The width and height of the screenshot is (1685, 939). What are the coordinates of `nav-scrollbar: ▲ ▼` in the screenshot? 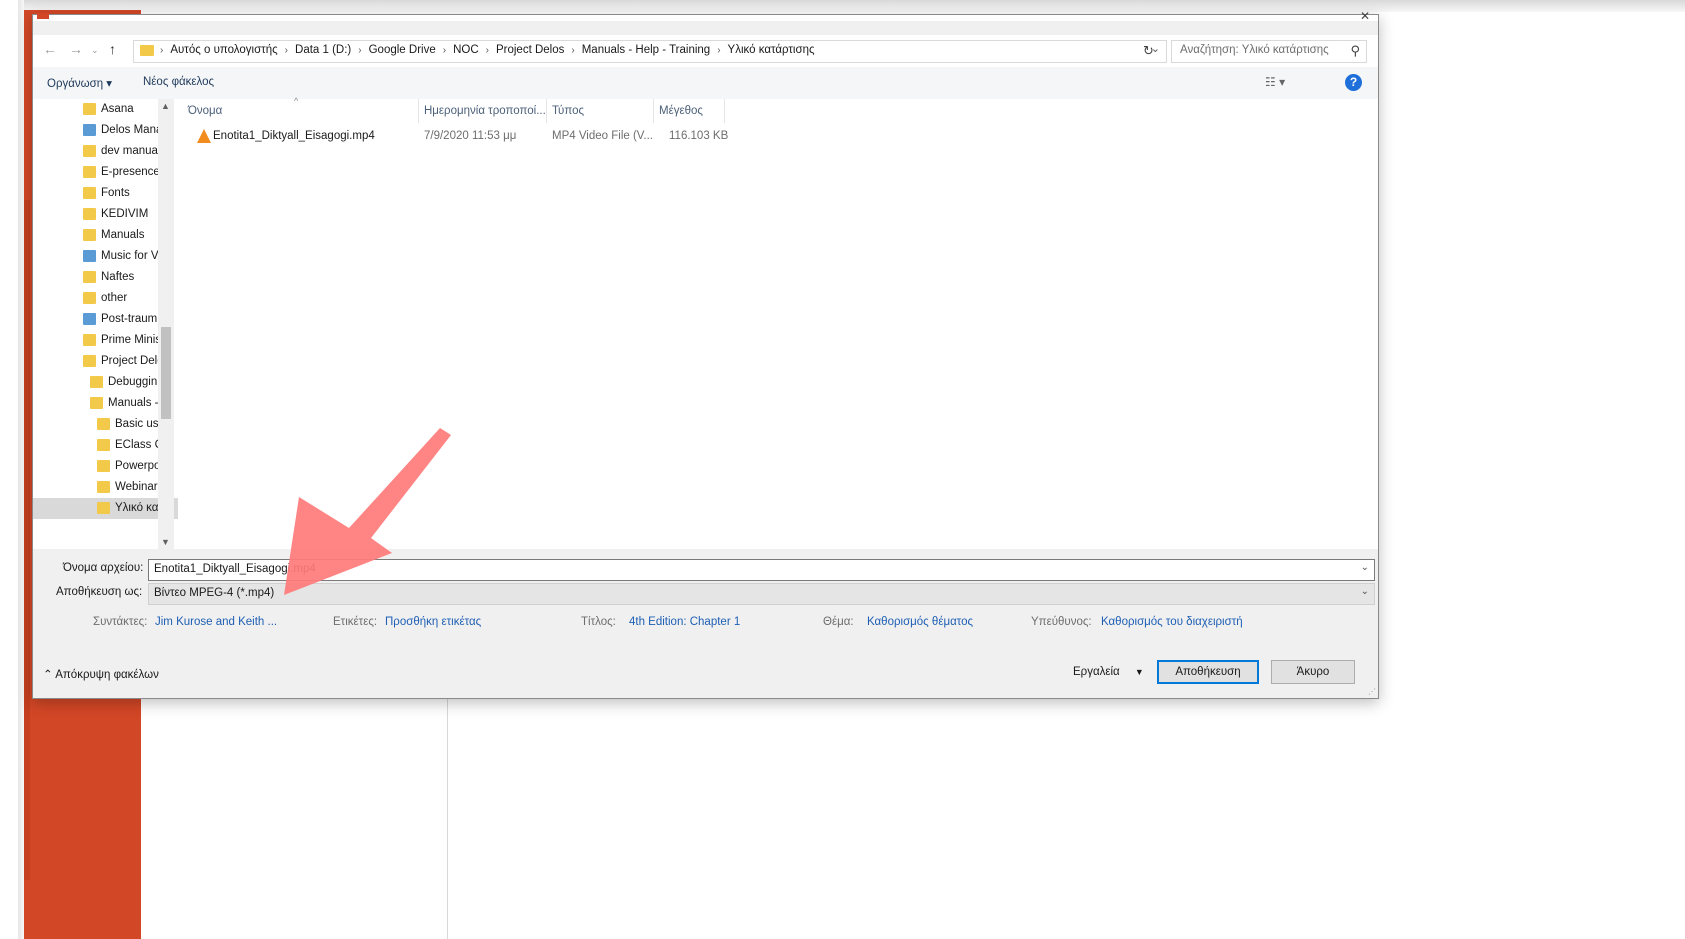 It's located at (166, 324).